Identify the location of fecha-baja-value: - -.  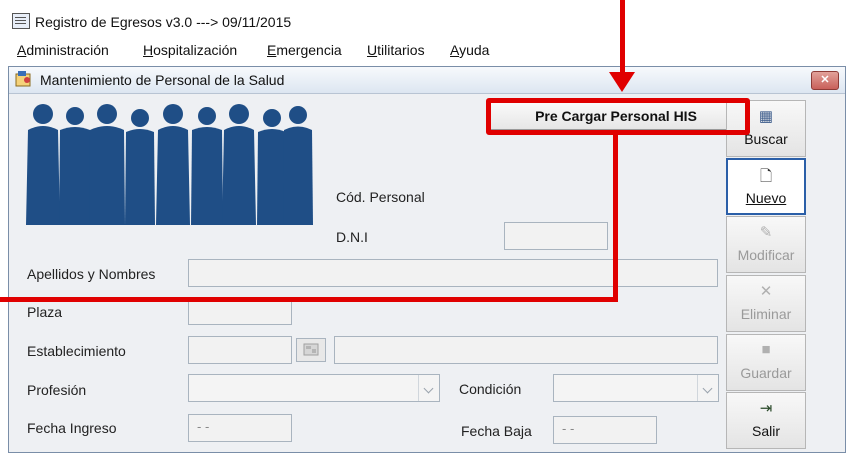
(568, 428).